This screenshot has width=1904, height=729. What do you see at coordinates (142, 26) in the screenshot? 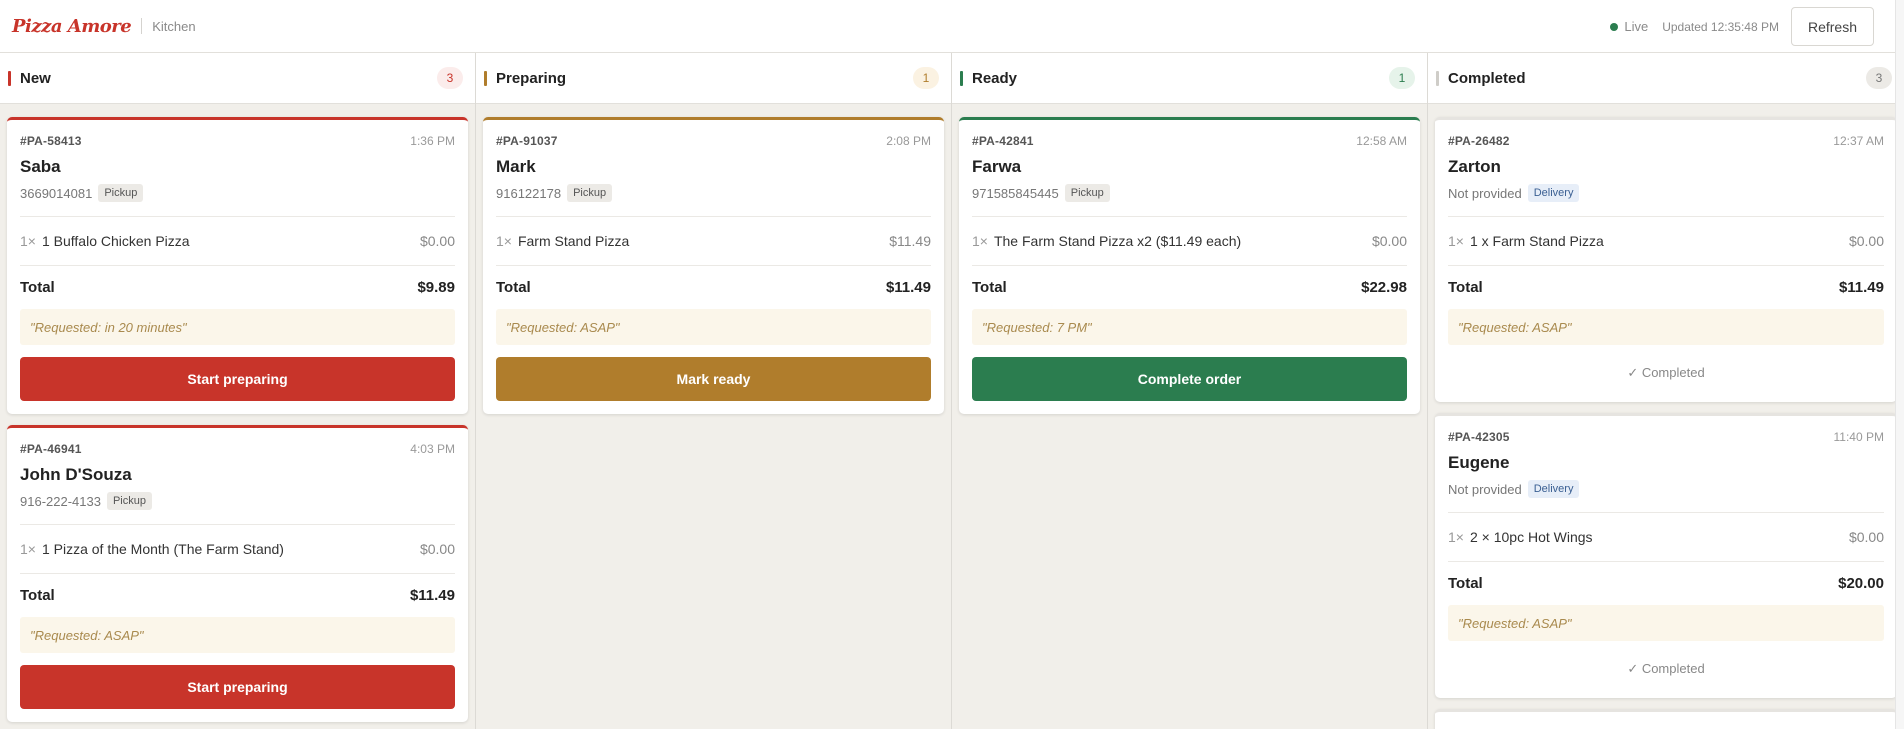
I see `brand-divider` at bounding box center [142, 26].